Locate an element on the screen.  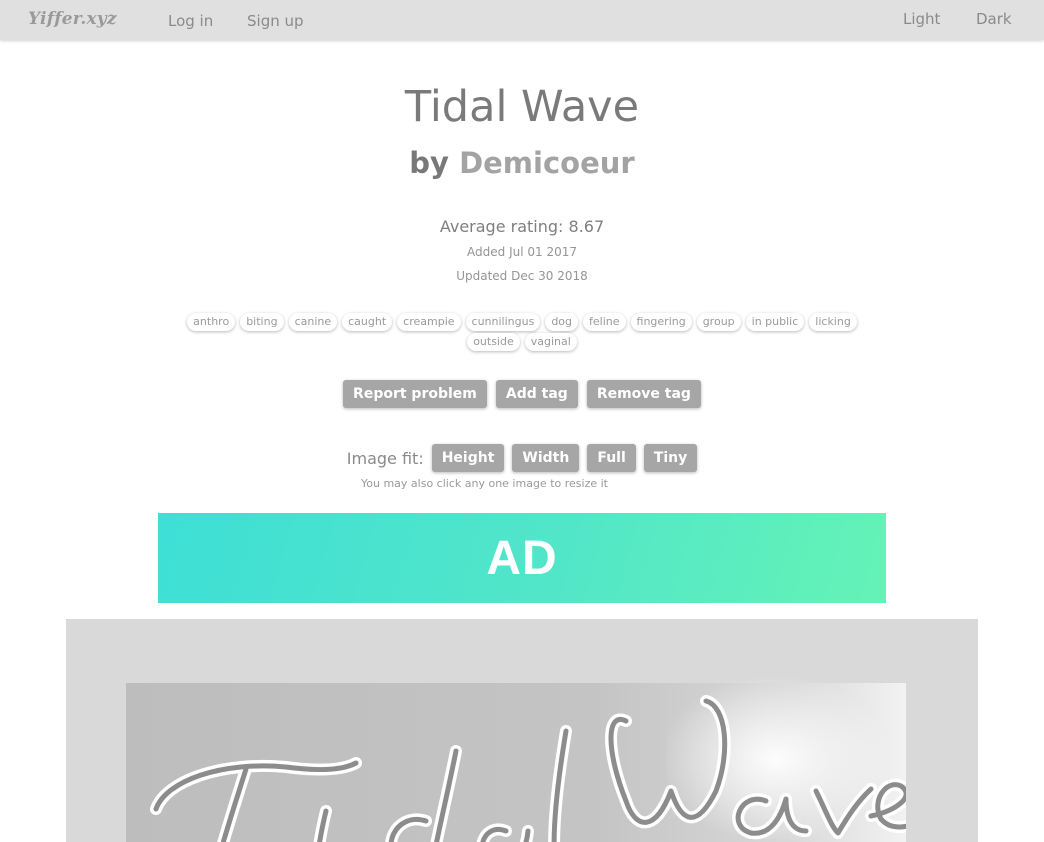
top-navbar: Yiffer.xyz Log in Sign up Light Dark is located at coordinates (522, 20).